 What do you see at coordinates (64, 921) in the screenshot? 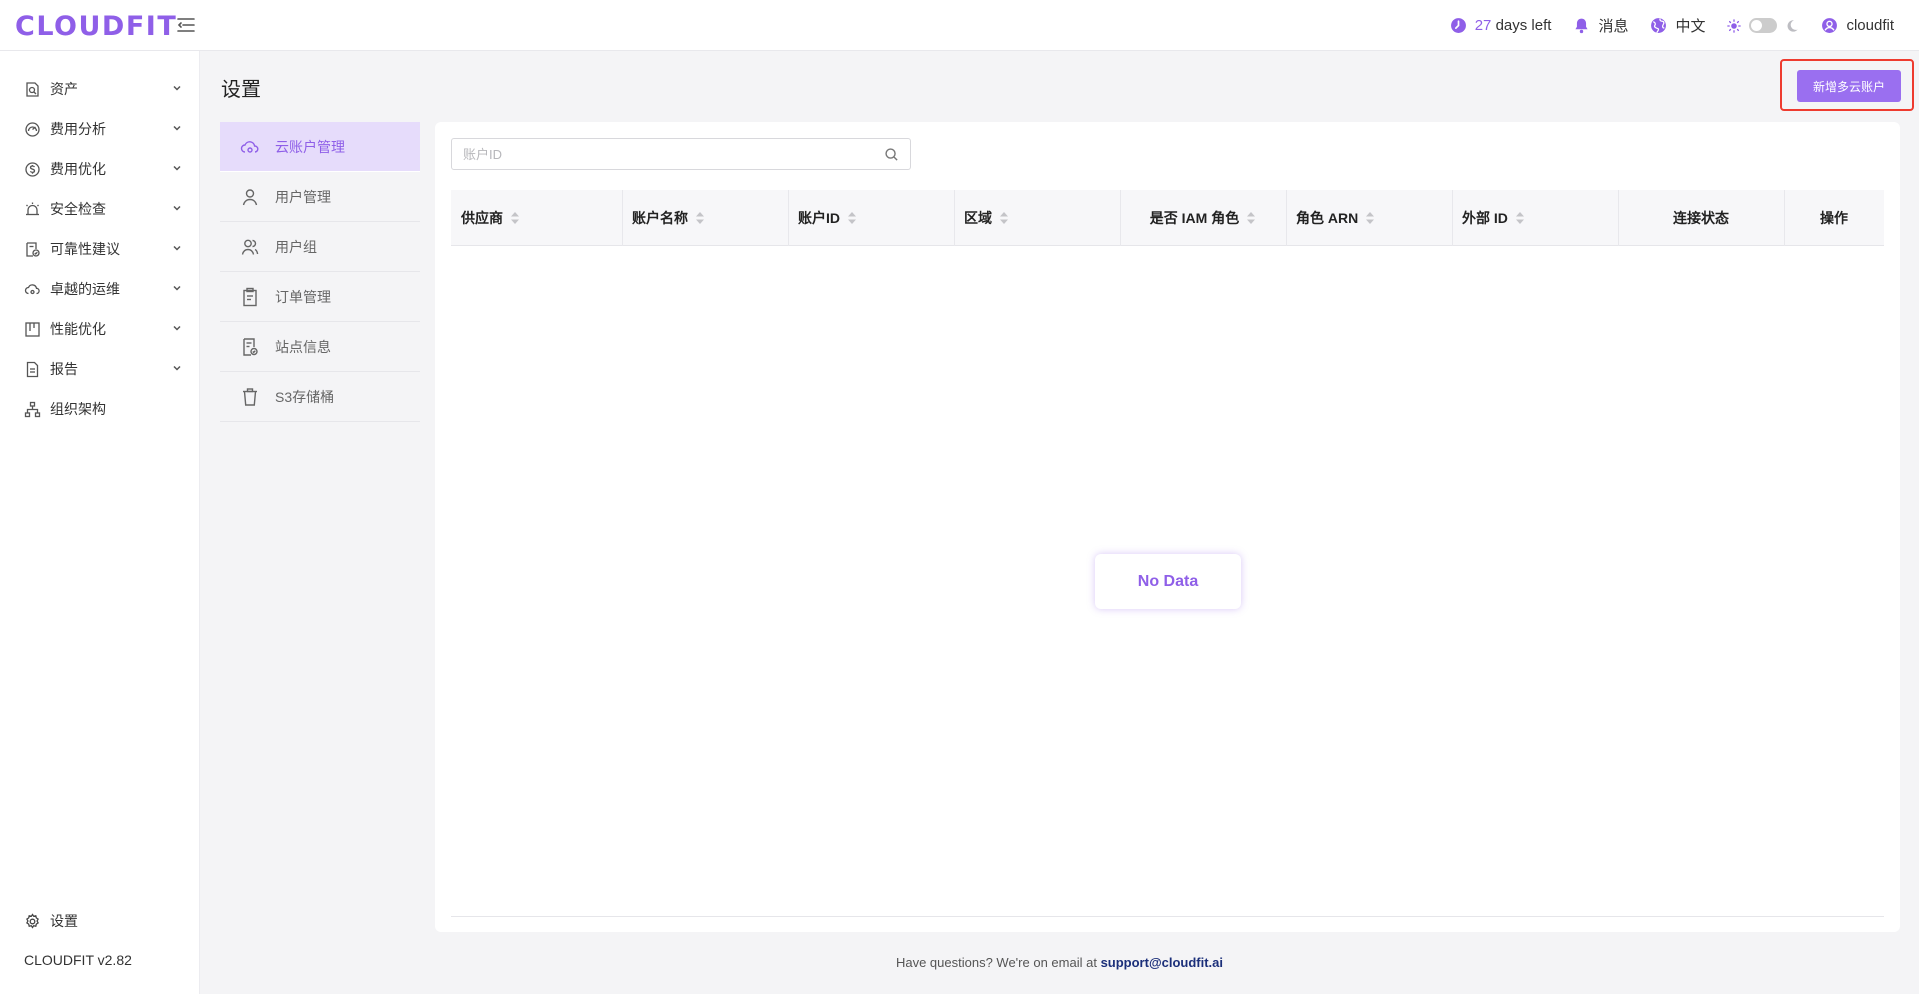
I see `sidebar-settings-label: 设置` at bounding box center [64, 921].